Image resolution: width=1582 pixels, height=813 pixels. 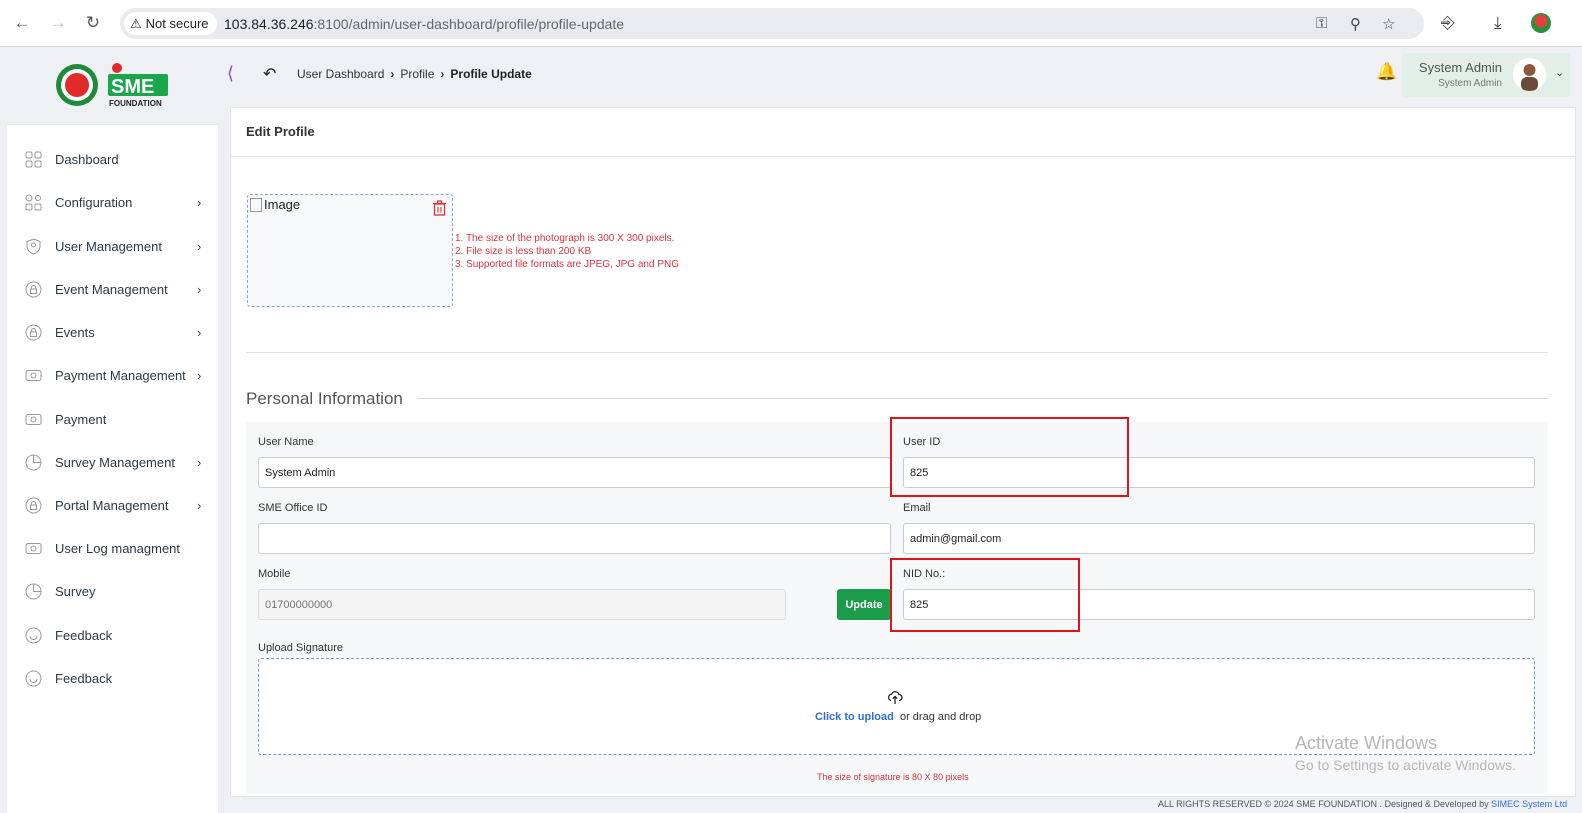 What do you see at coordinates (112, 375) in the screenshot?
I see `sidebar-item-payment-management: Payment Management ›` at bounding box center [112, 375].